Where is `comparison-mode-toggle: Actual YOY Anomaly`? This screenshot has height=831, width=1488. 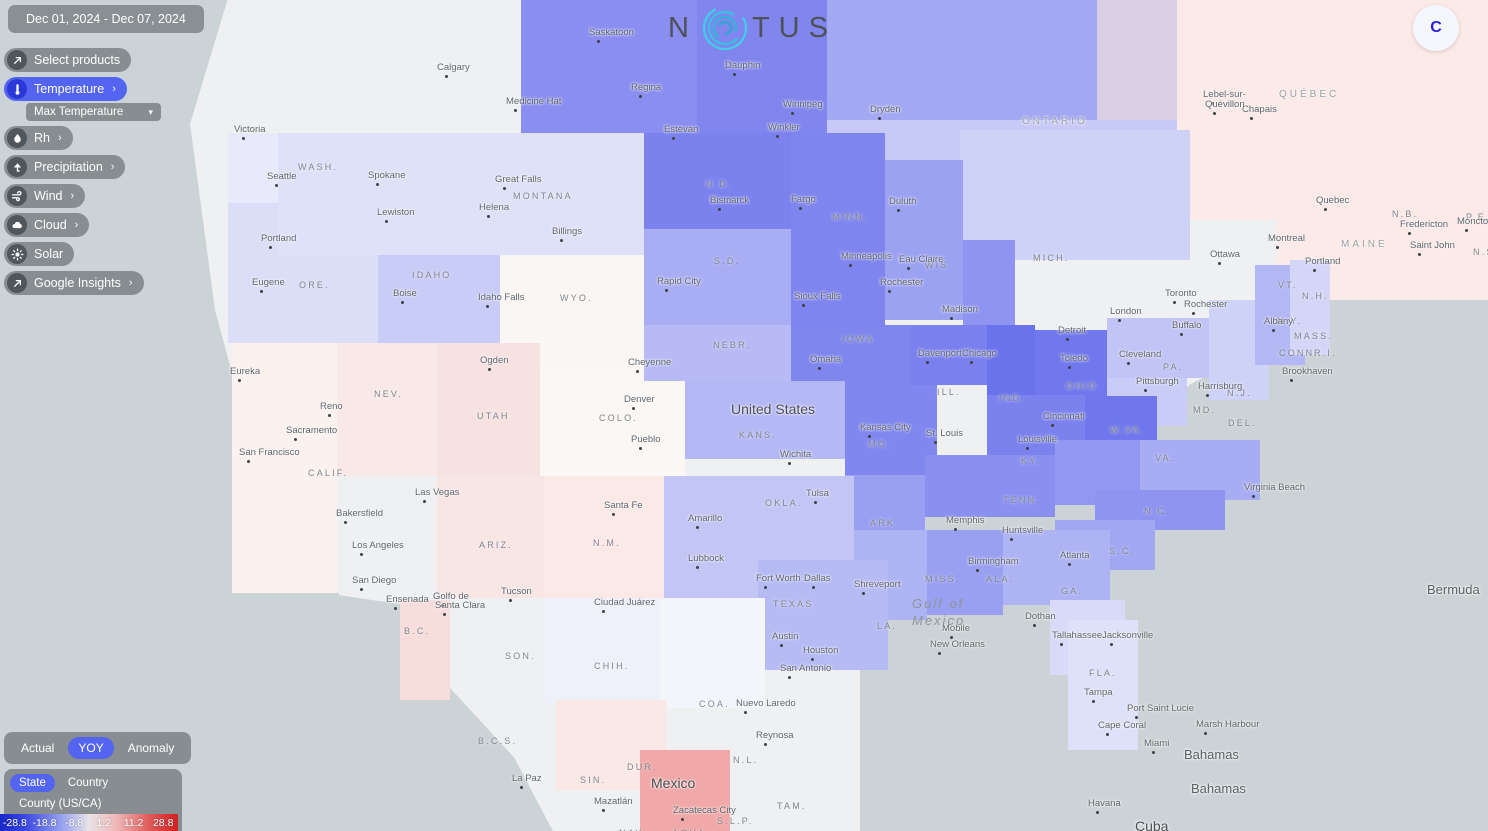
comparison-mode-toggle: Actual YOY Anomaly is located at coordinates (98, 748).